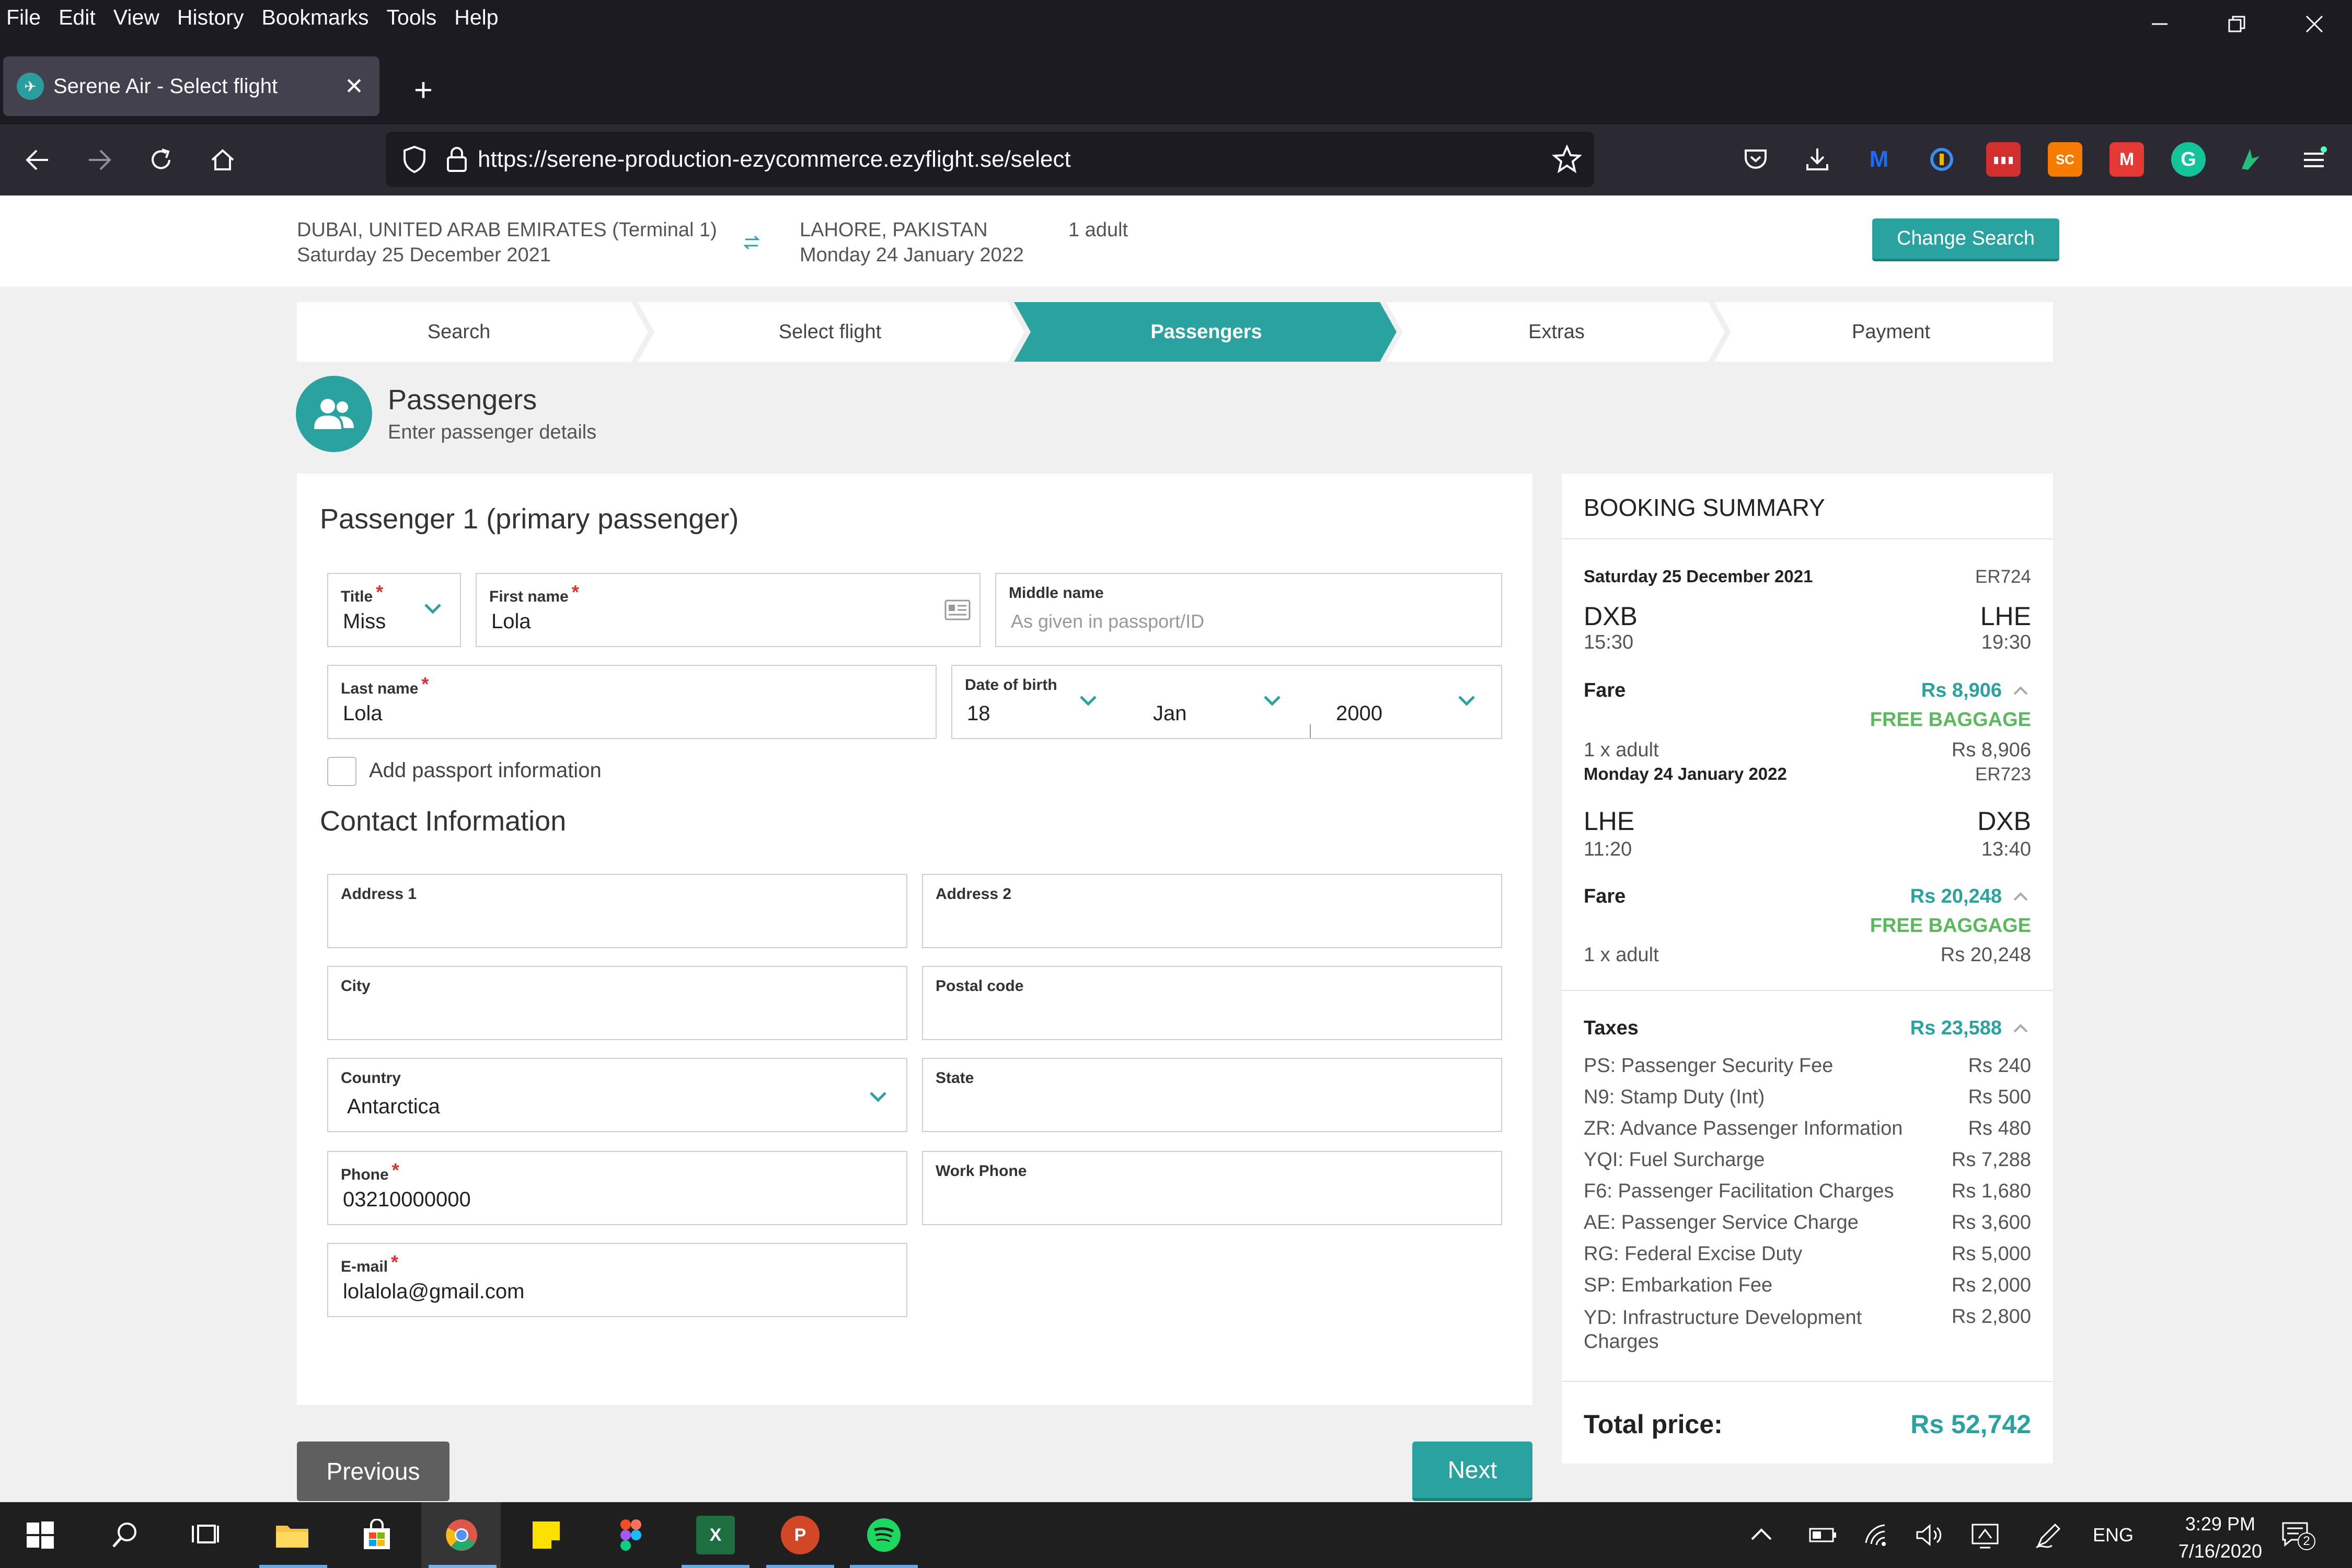  What do you see at coordinates (1212, 911) in the screenshot?
I see `address-2-field: Address 2` at bounding box center [1212, 911].